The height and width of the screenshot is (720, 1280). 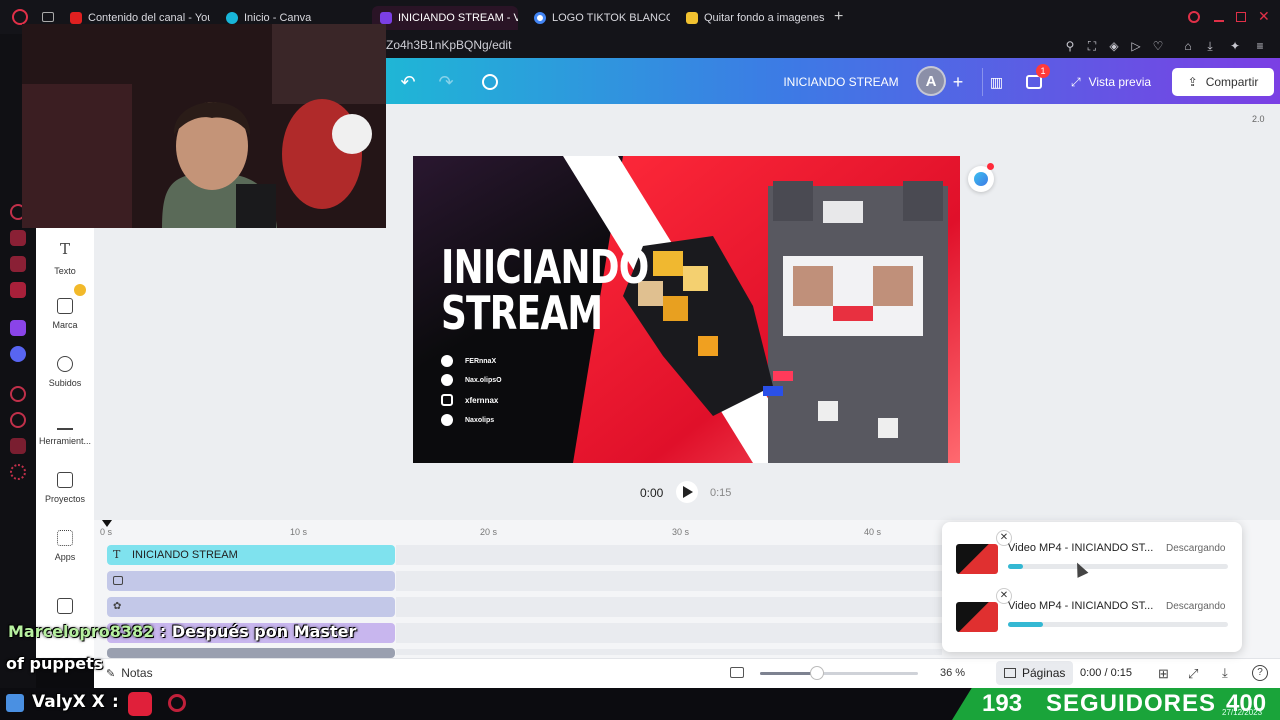 What do you see at coordinates (81, 631) in the screenshot?
I see `chat-username: Marcelopro8382` at bounding box center [81, 631].